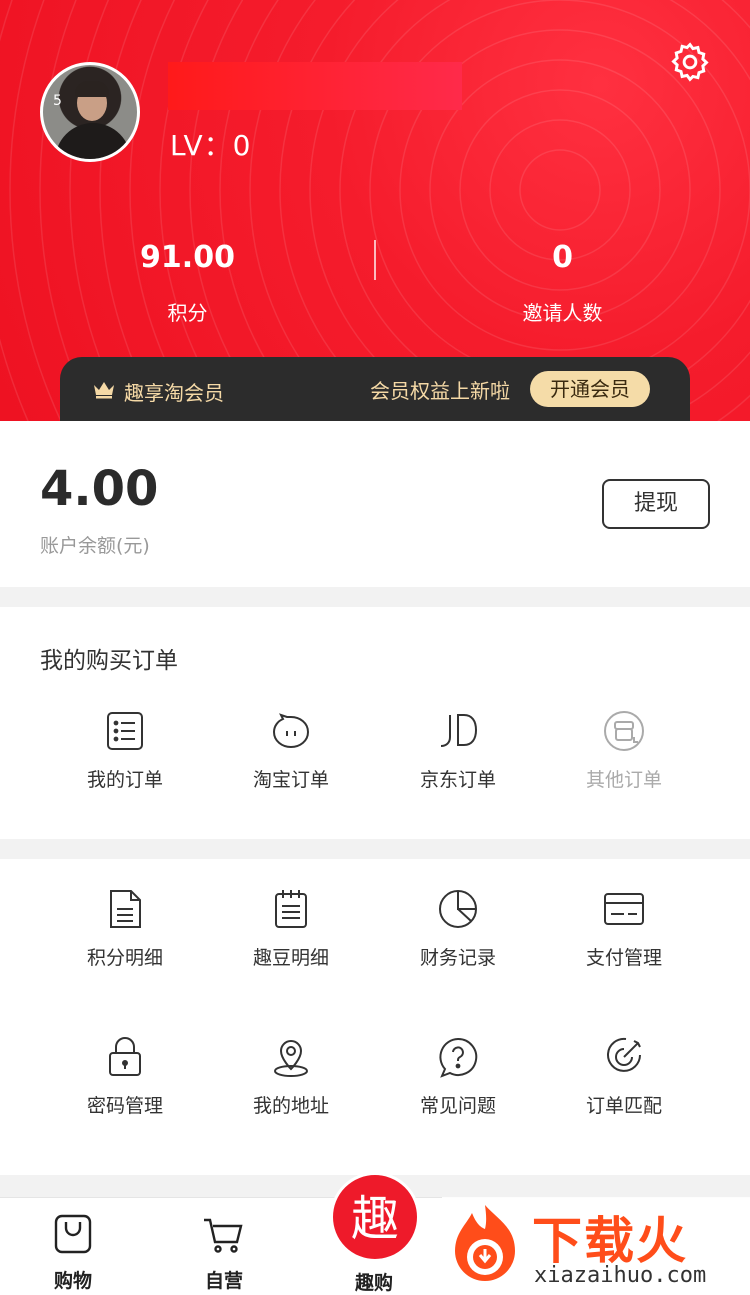 The image size is (750, 1295). Describe the element at coordinates (72, 1281) in the screenshot. I see `tab-shopping-label: 购物` at that location.